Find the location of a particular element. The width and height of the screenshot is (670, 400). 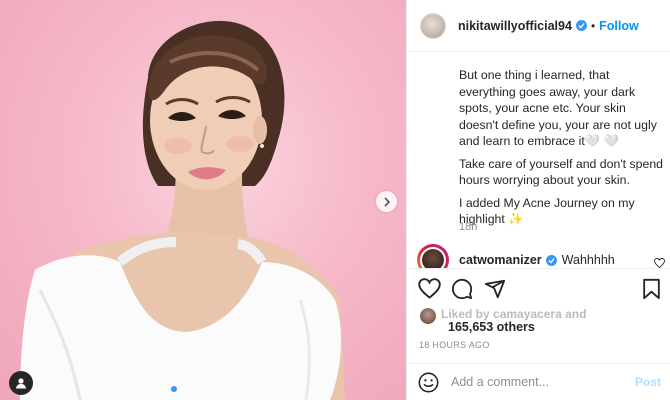

author-avatar is located at coordinates (433, 25).